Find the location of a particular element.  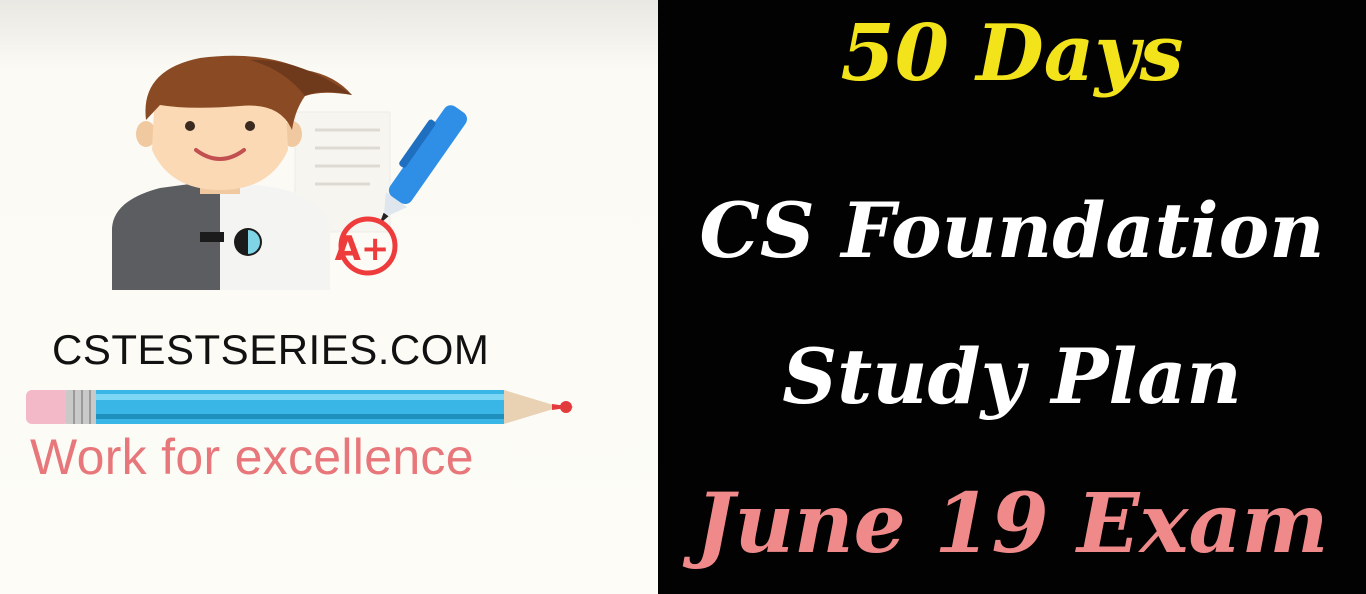

pencil-icon is located at coordinates (300, 407).